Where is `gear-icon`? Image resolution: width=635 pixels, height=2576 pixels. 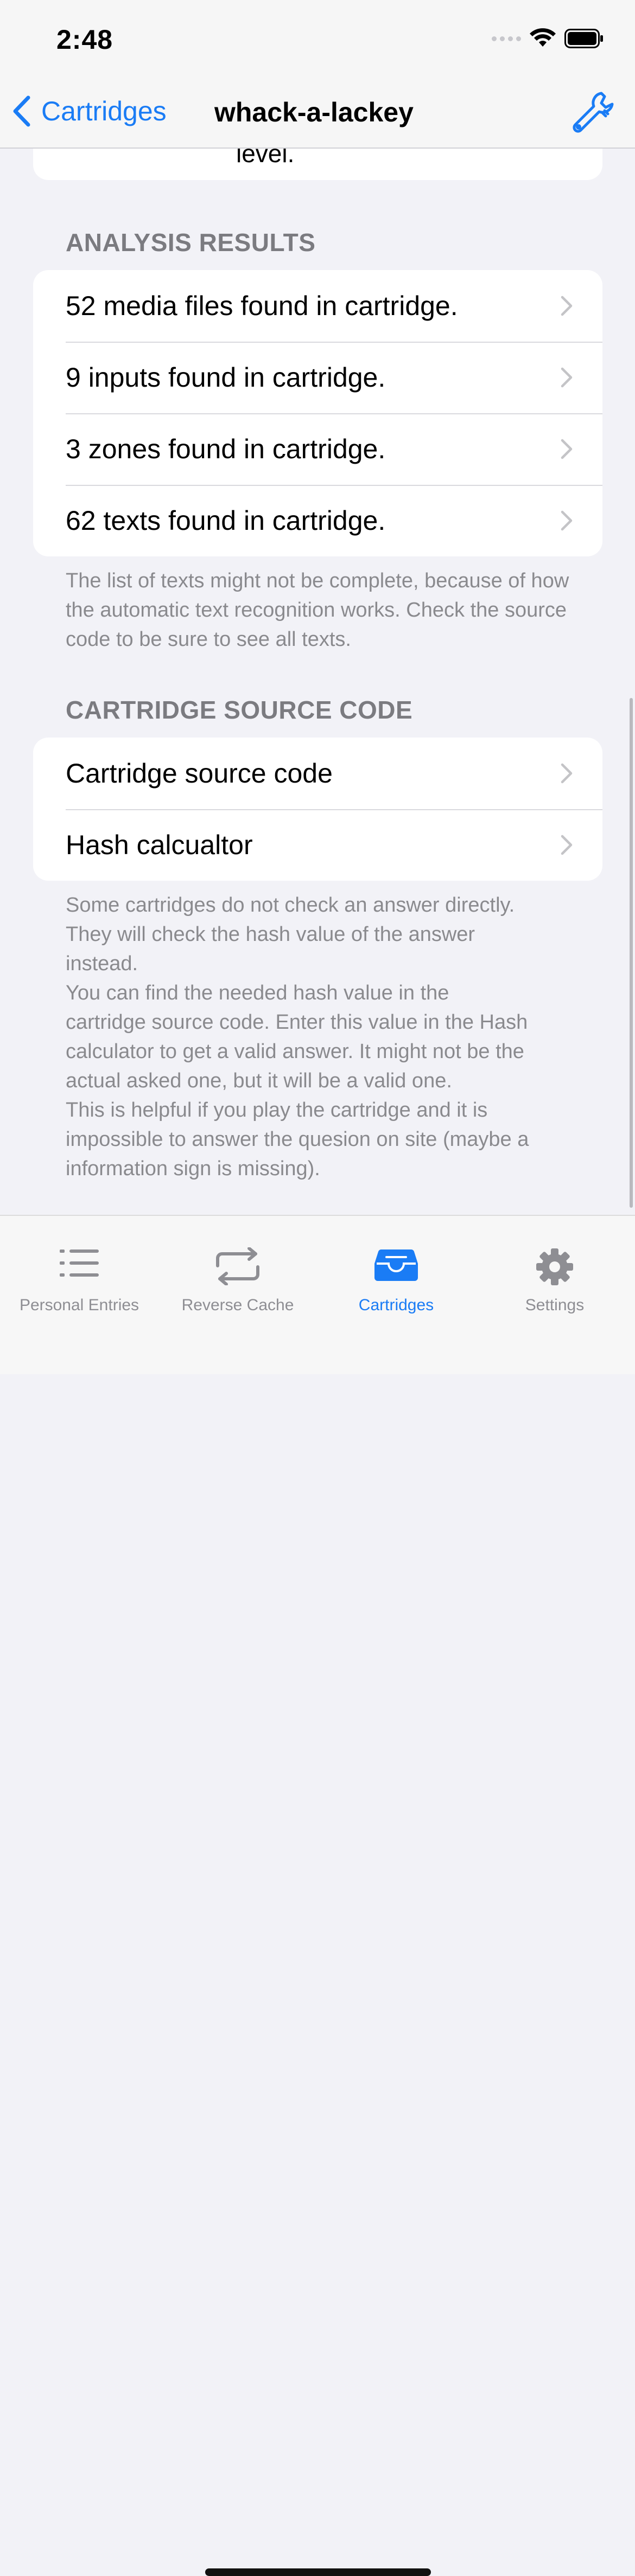
gear-icon is located at coordinates (554, 1266).